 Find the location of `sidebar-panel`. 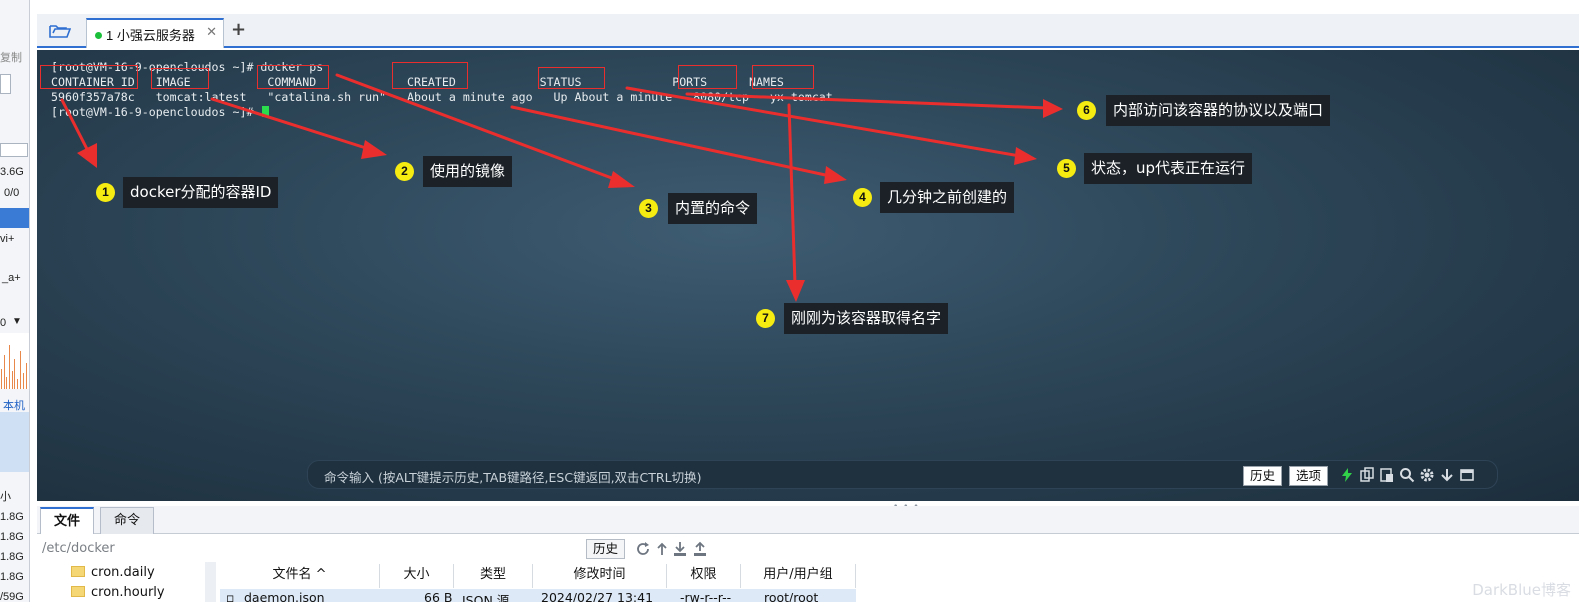

sidebar-panel is located at coordinates (14, 442).